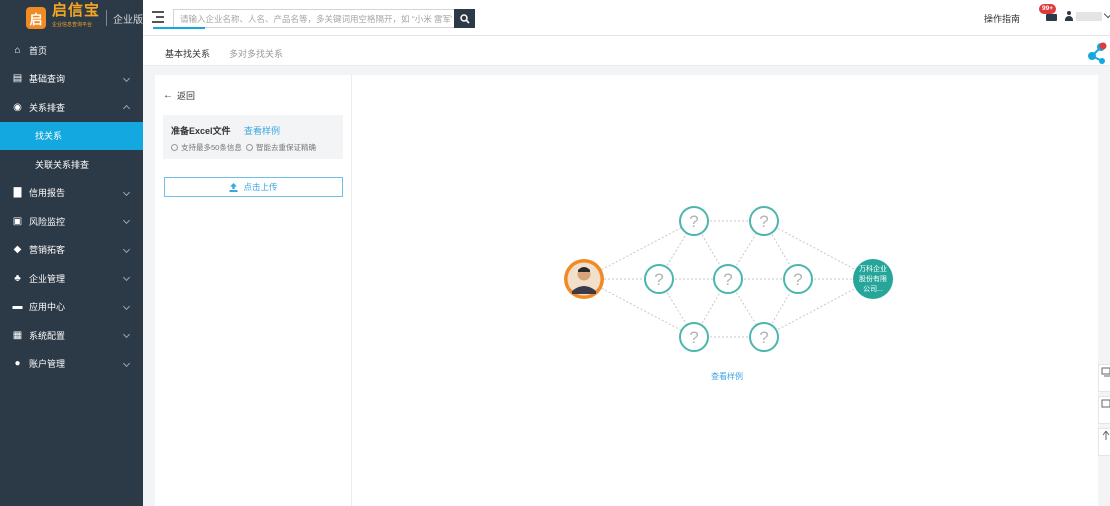 The width and height of the screenshot is (1110, 506). Describe the element at coordinates (1104, 442) in the screenshot. I see `back-to-top-button` at that location.